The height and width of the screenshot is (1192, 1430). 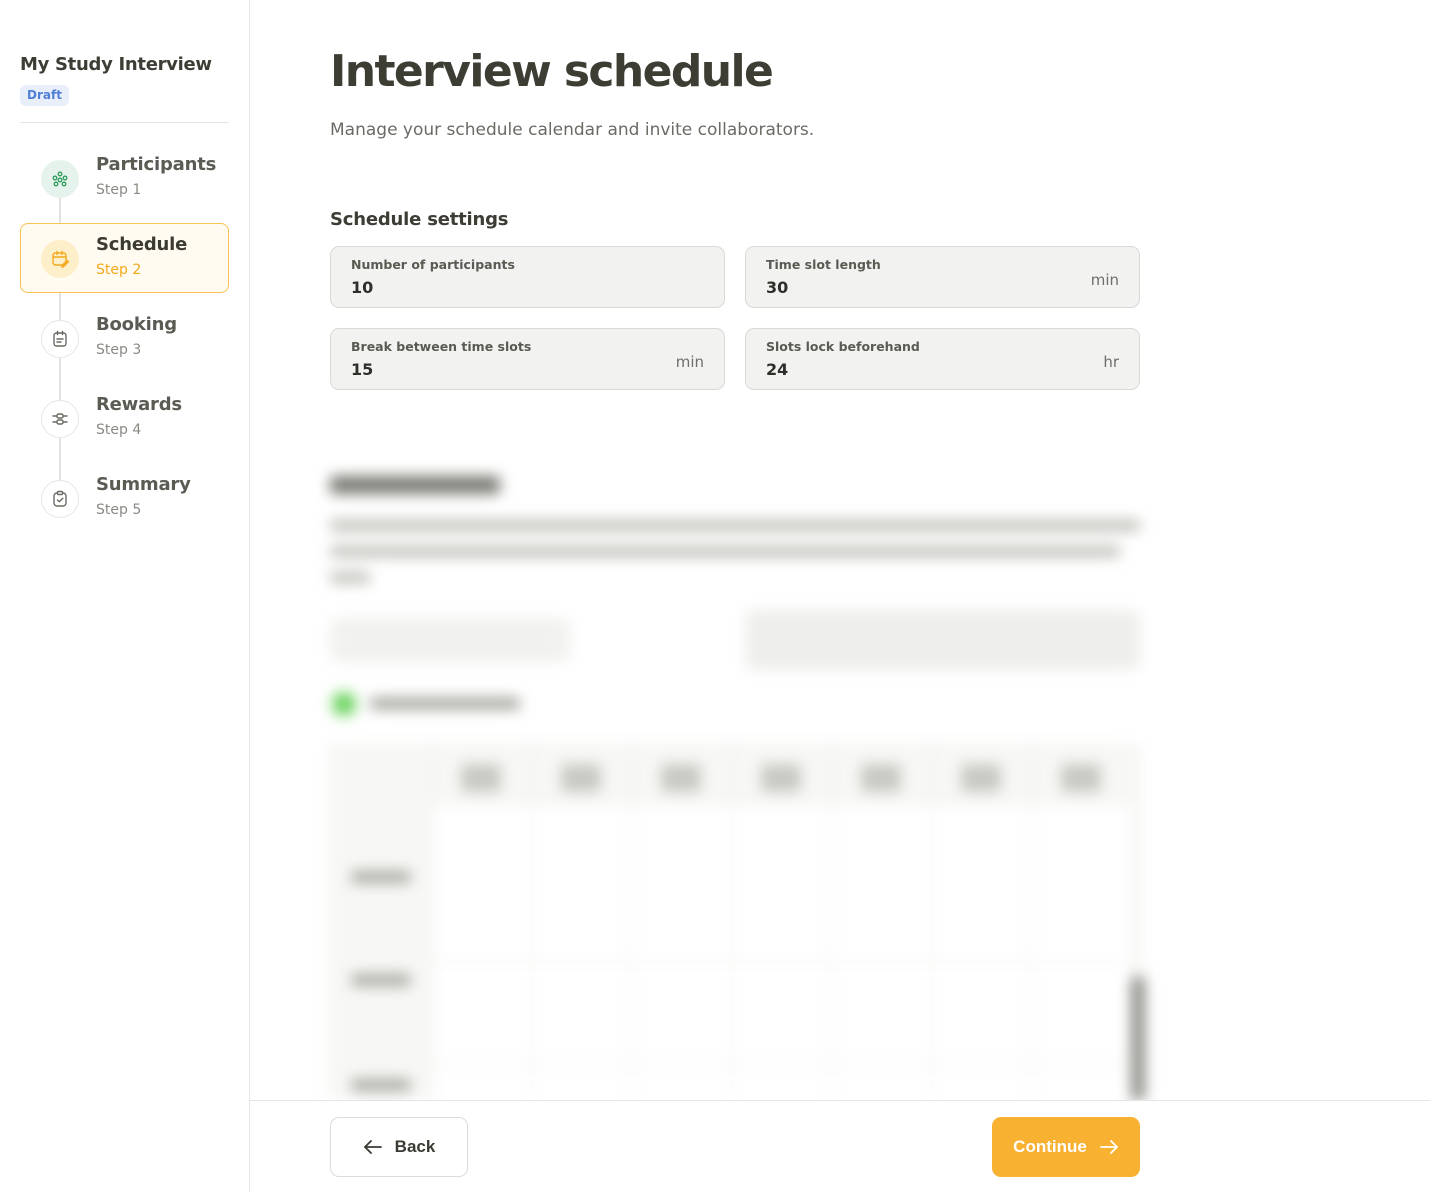 I want to click on sliders-icon, so click(x=60, y=419).